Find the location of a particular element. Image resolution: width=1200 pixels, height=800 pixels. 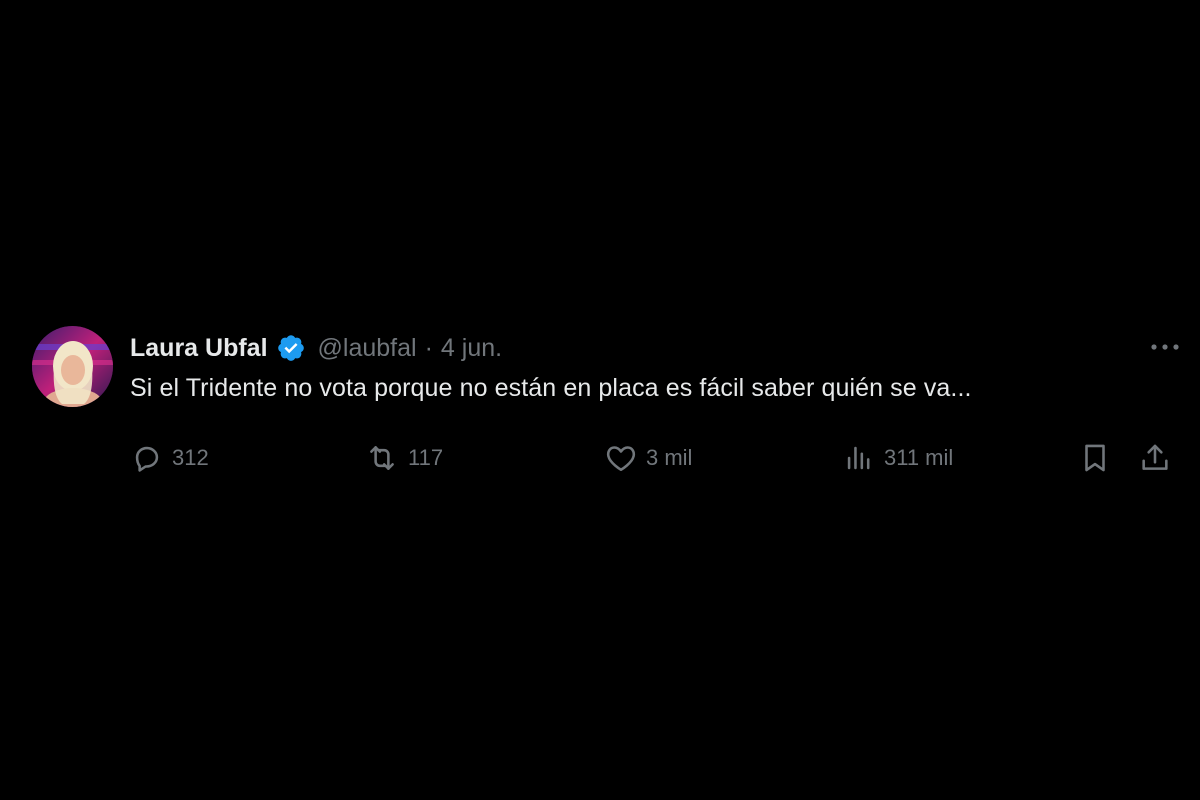

like-button: 3 mil is located at coordinates (648, 458).